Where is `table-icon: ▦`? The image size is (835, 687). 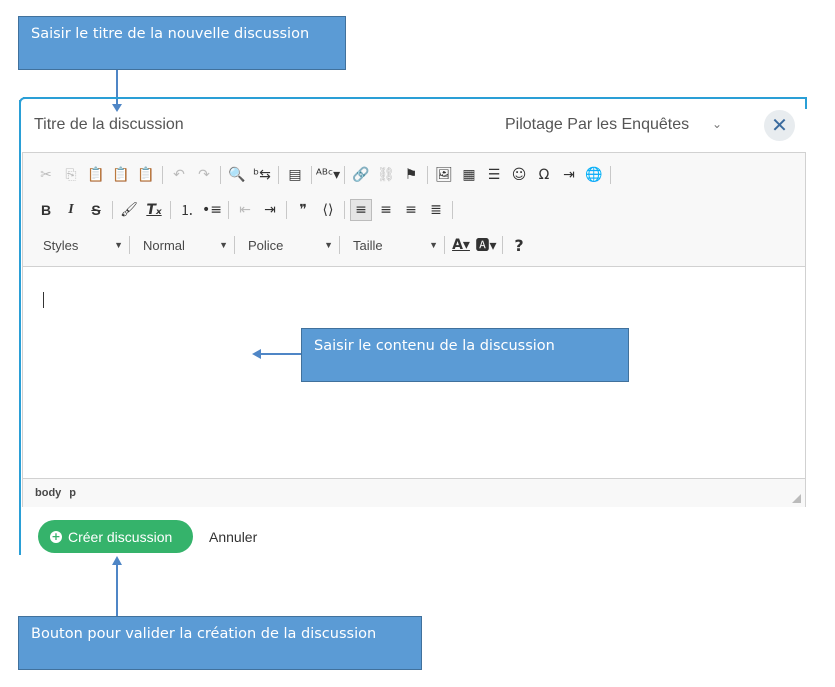
table-icon: ▦ is located at coordinates (469, 175).